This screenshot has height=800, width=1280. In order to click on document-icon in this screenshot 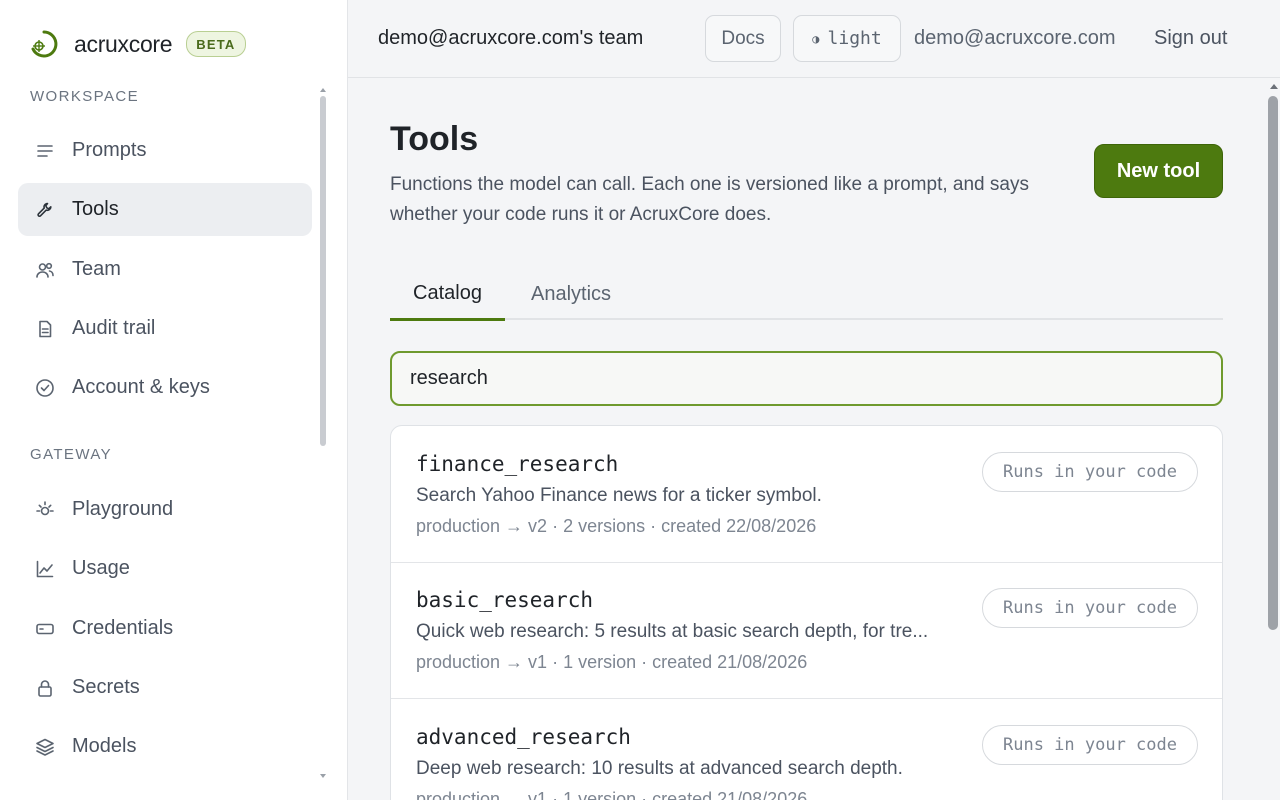, I will do `click(45, 329)`.